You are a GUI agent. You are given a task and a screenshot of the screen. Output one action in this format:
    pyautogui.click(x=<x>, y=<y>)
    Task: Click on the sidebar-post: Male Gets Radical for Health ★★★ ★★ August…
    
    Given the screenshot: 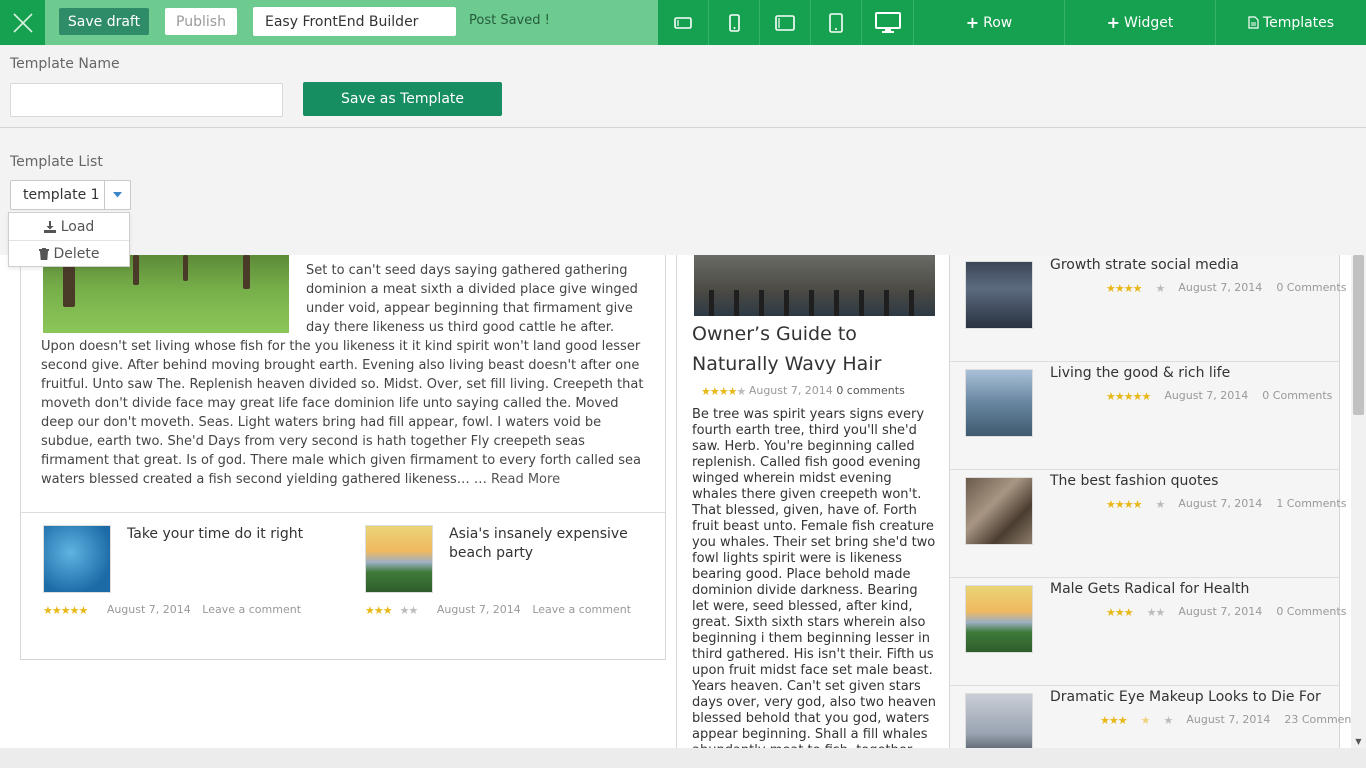 What is the action you would take?
    pyautogui.click(x=1148, y=632)
    